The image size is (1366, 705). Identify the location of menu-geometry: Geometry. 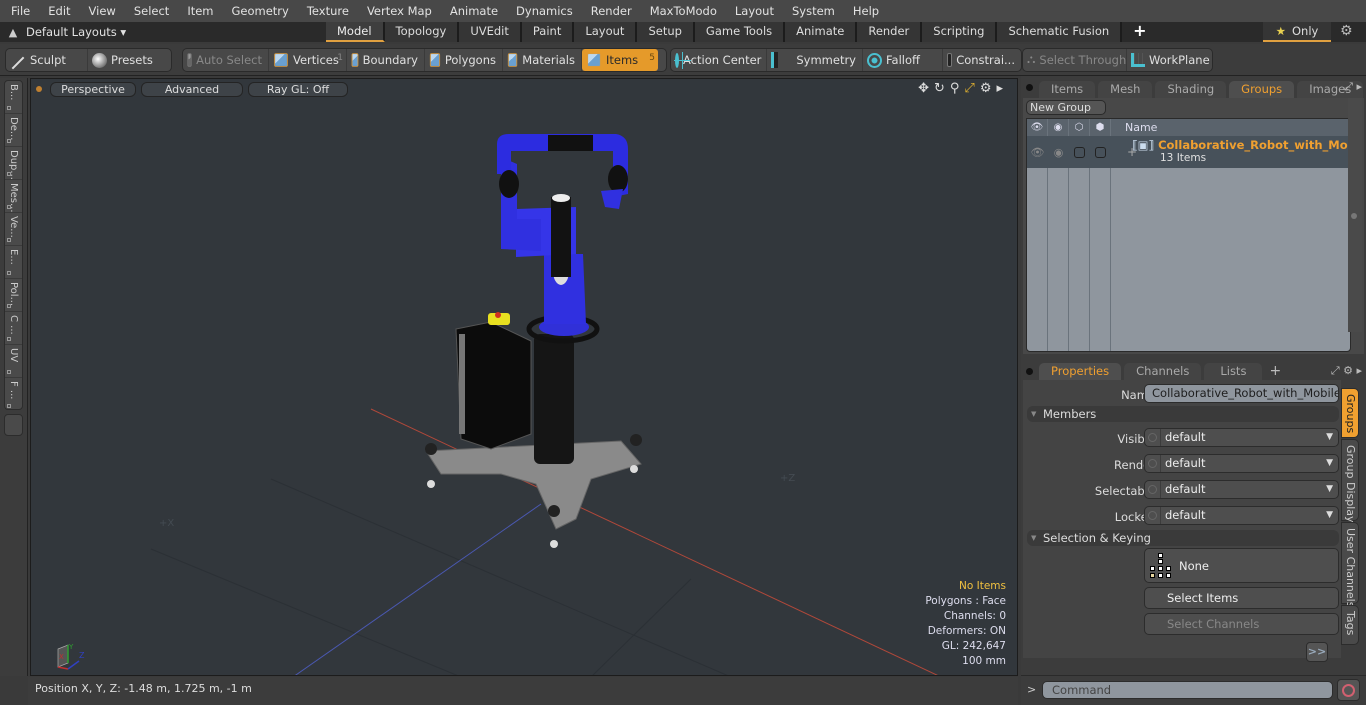
(258, 11).